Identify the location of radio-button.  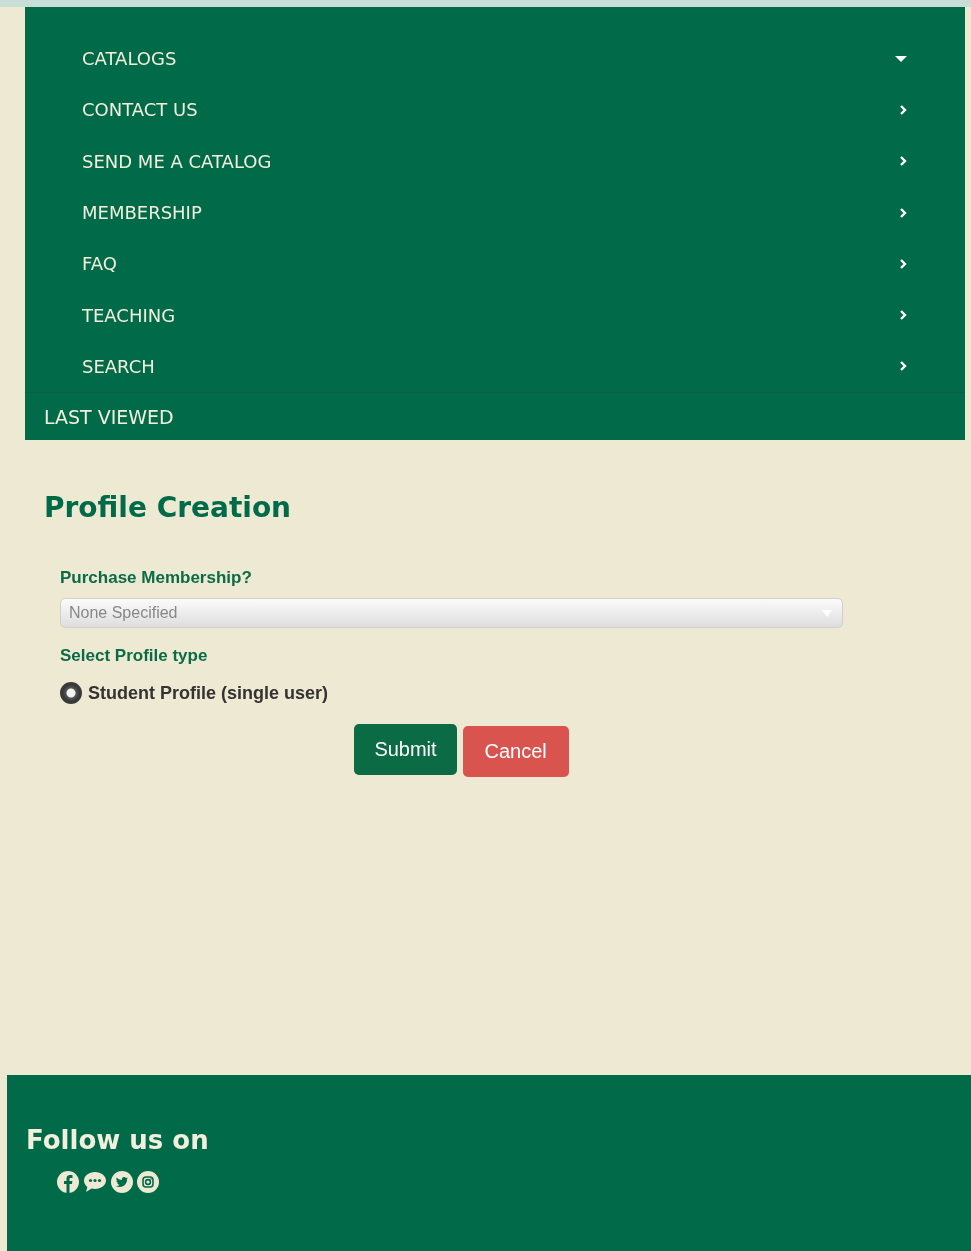
(71, 693).